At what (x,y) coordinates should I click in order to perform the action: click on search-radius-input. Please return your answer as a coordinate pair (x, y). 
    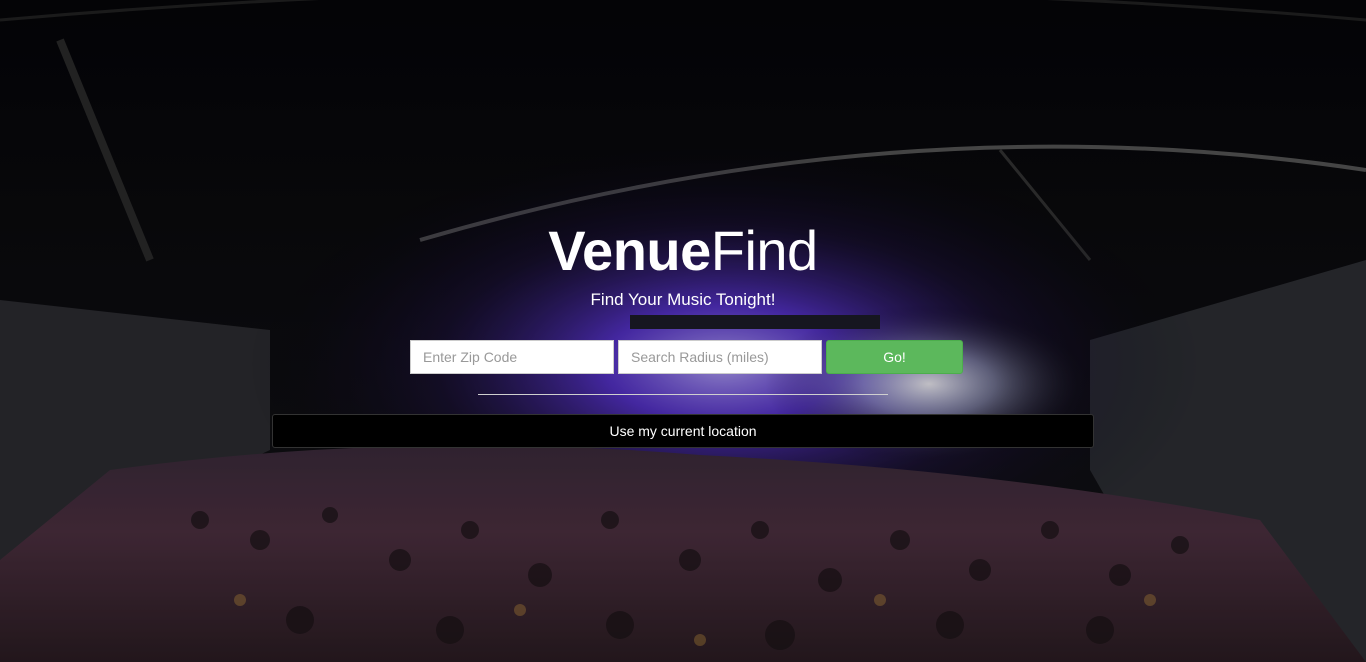
    Looking at the image, I should click on (720, 357).